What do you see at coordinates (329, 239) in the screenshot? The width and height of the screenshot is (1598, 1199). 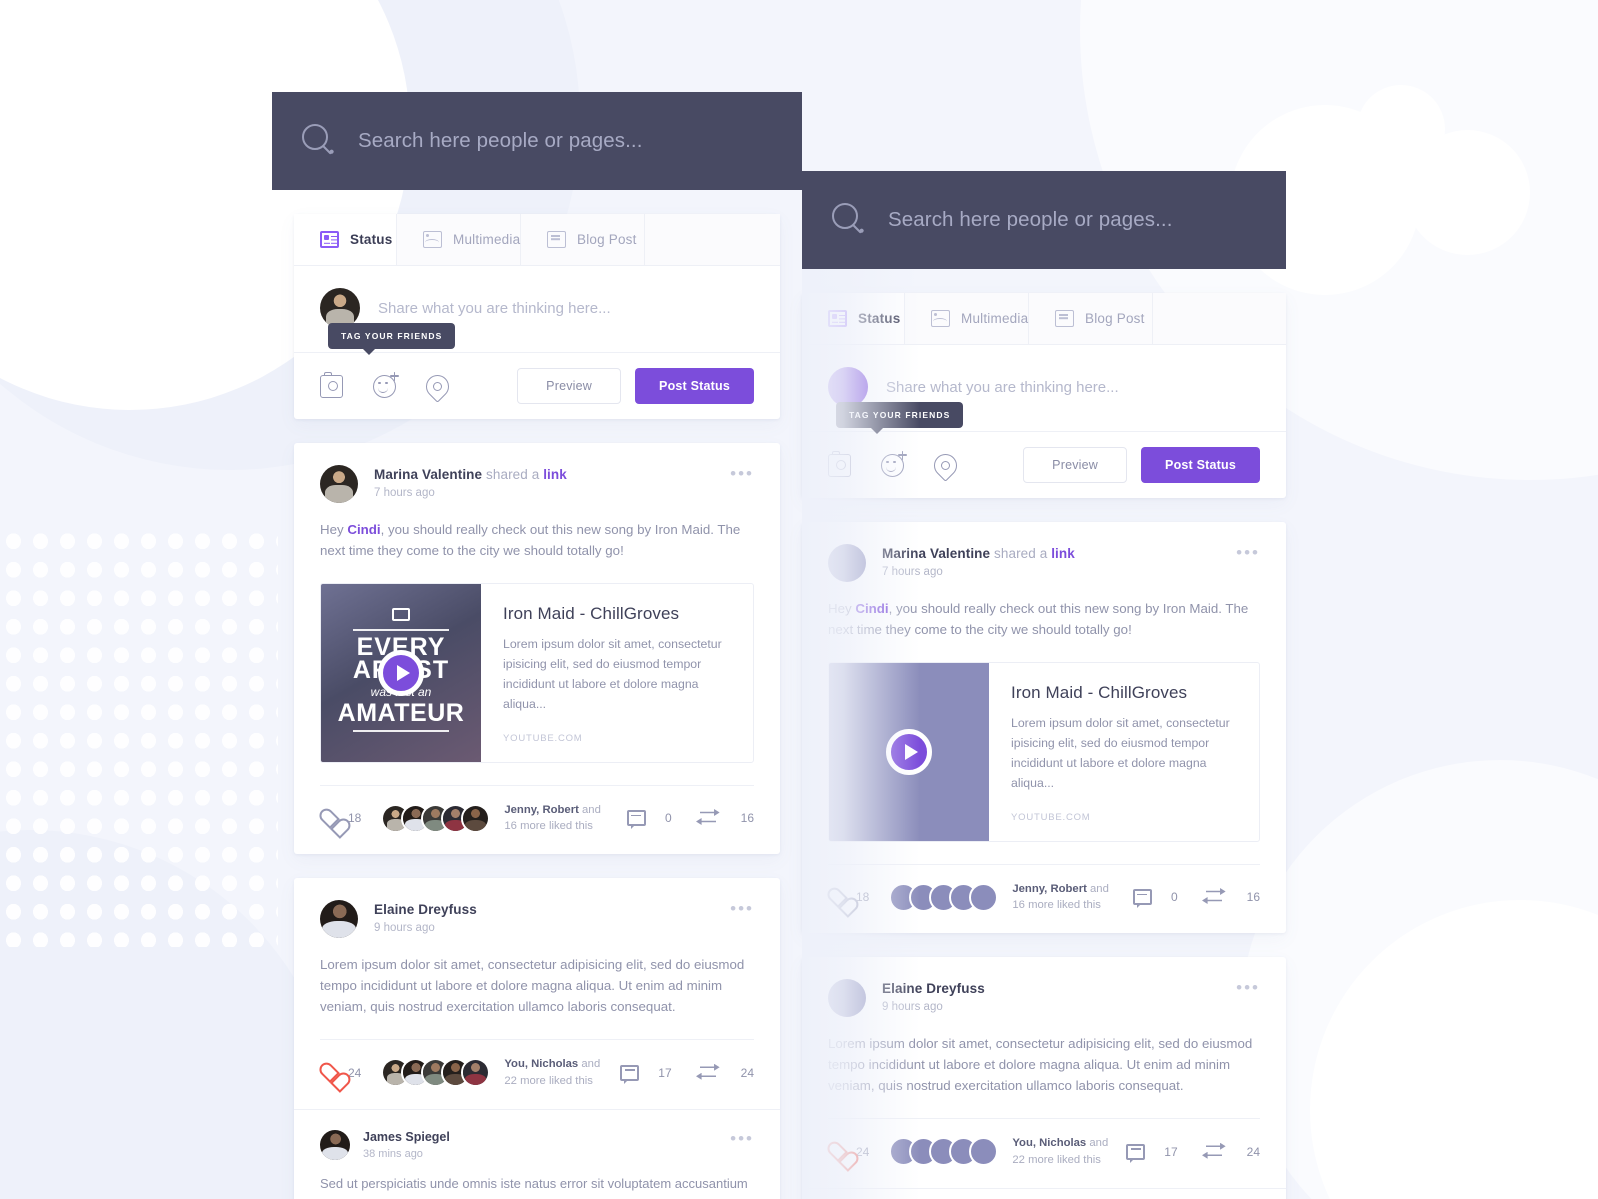 I see `status-icon` at bounding box center [329, 239].